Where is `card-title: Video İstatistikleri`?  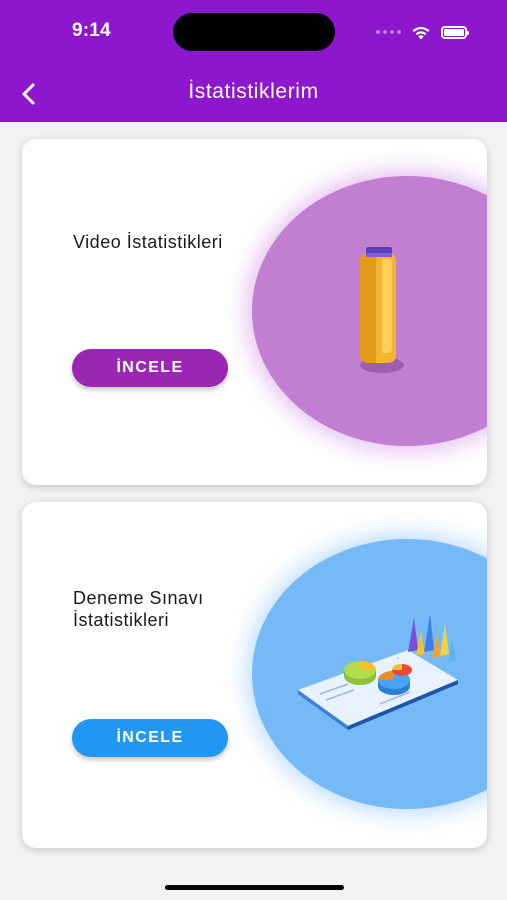
card-title: Video İstatistikleri is located at coordinates (148, 242).